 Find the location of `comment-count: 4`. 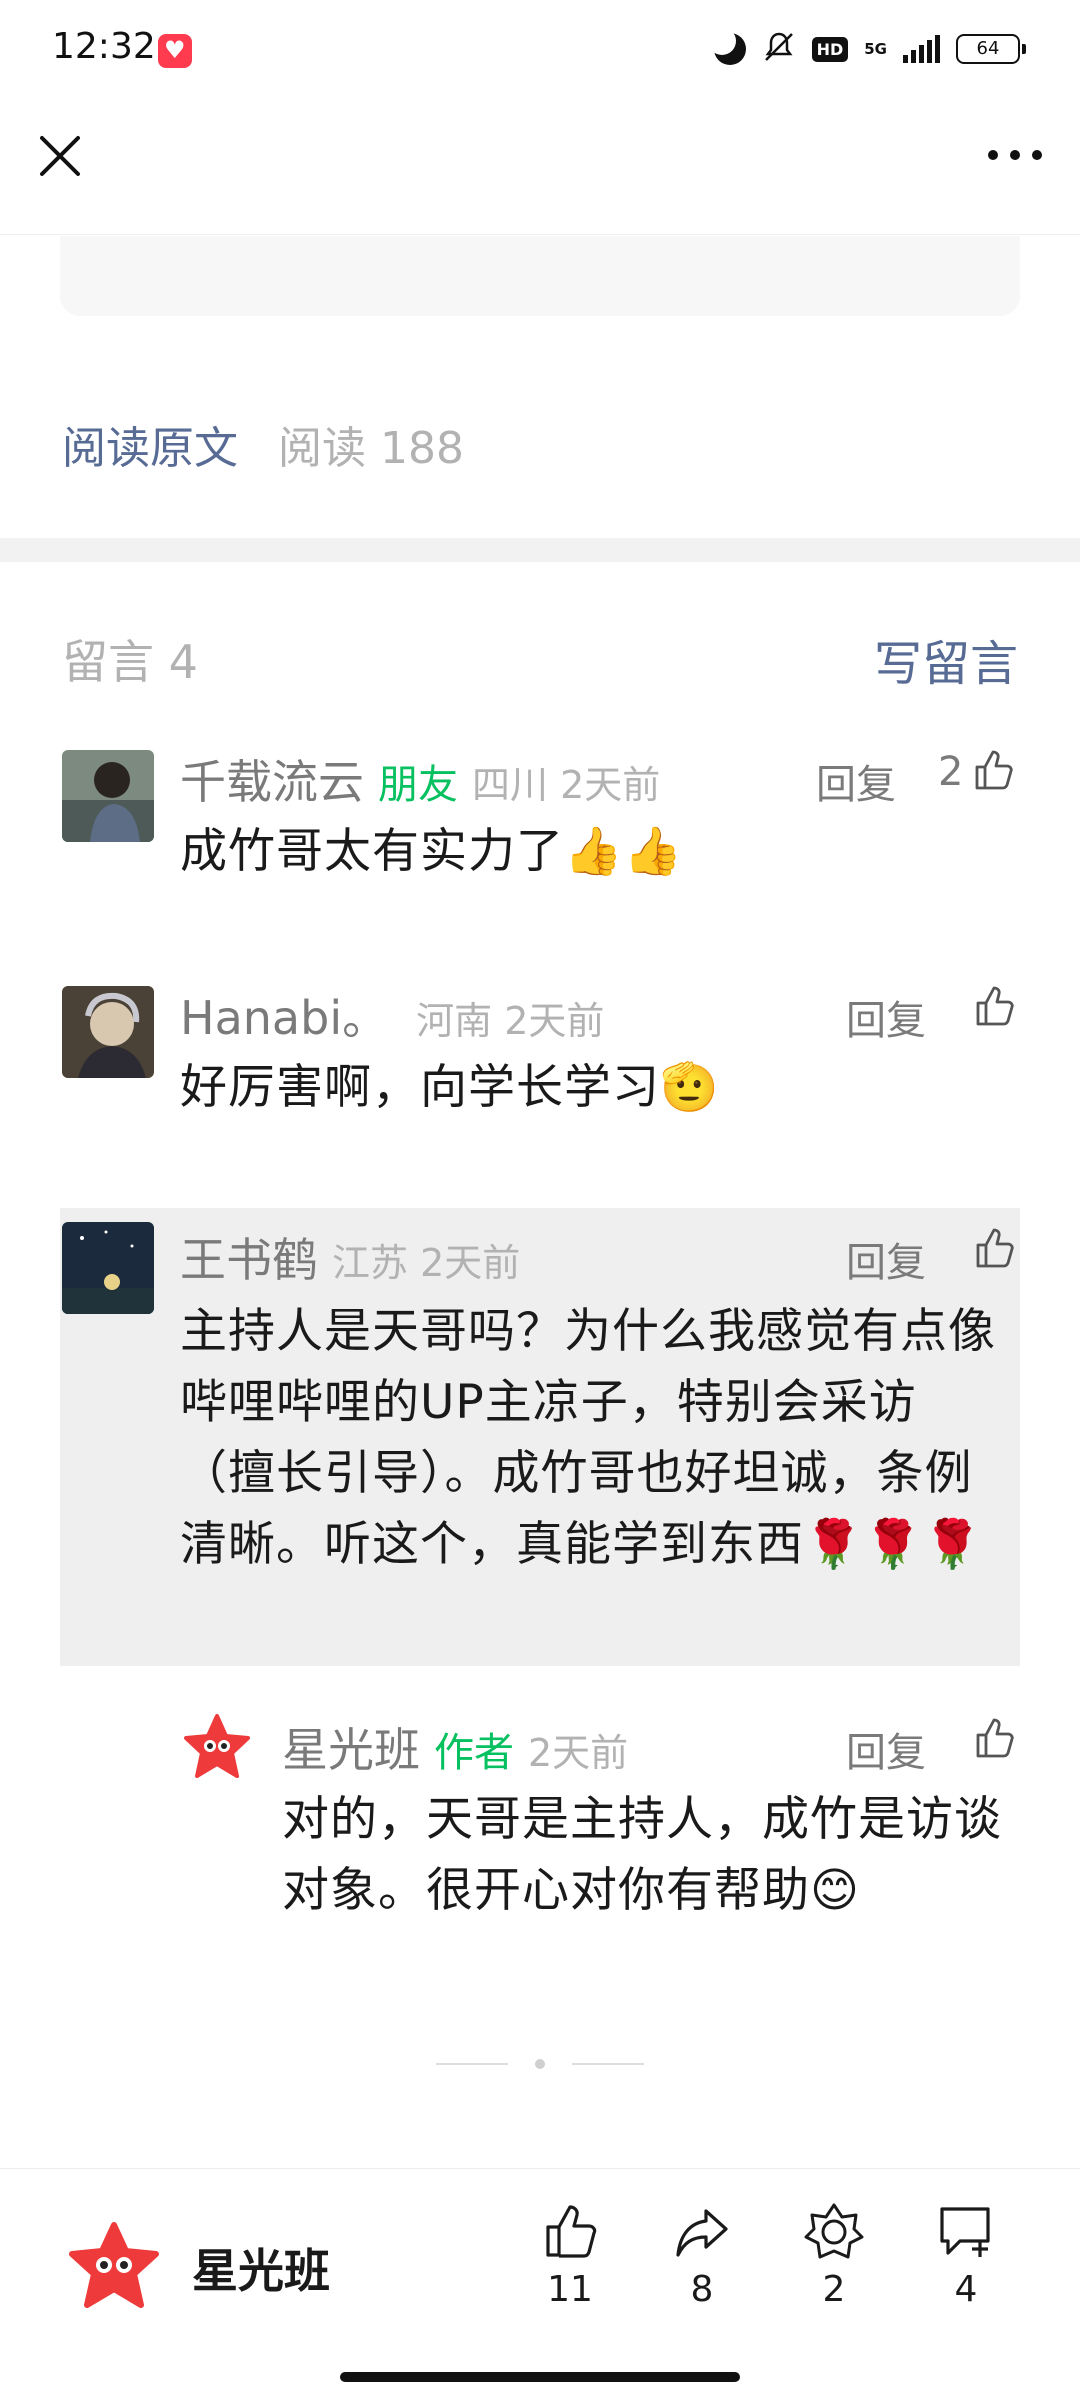

comment-count: 4 is located at coordinates (966, 2289).